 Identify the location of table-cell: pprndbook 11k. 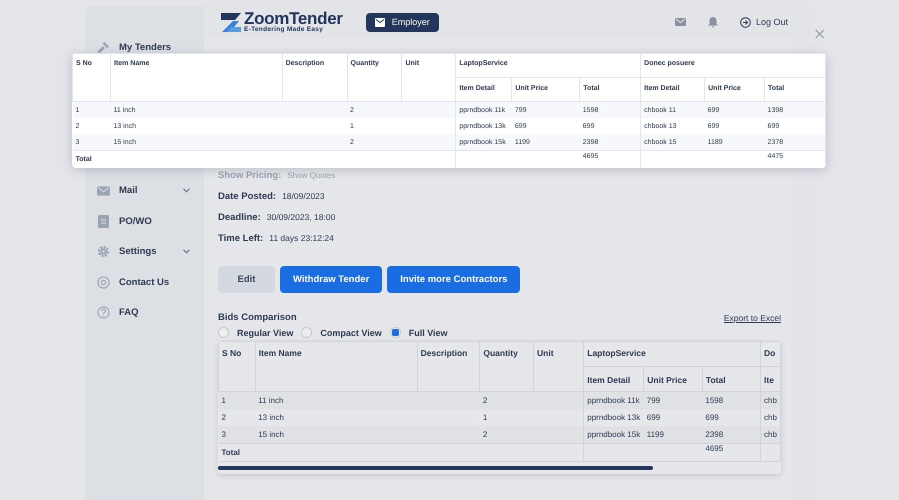
(613, 400).